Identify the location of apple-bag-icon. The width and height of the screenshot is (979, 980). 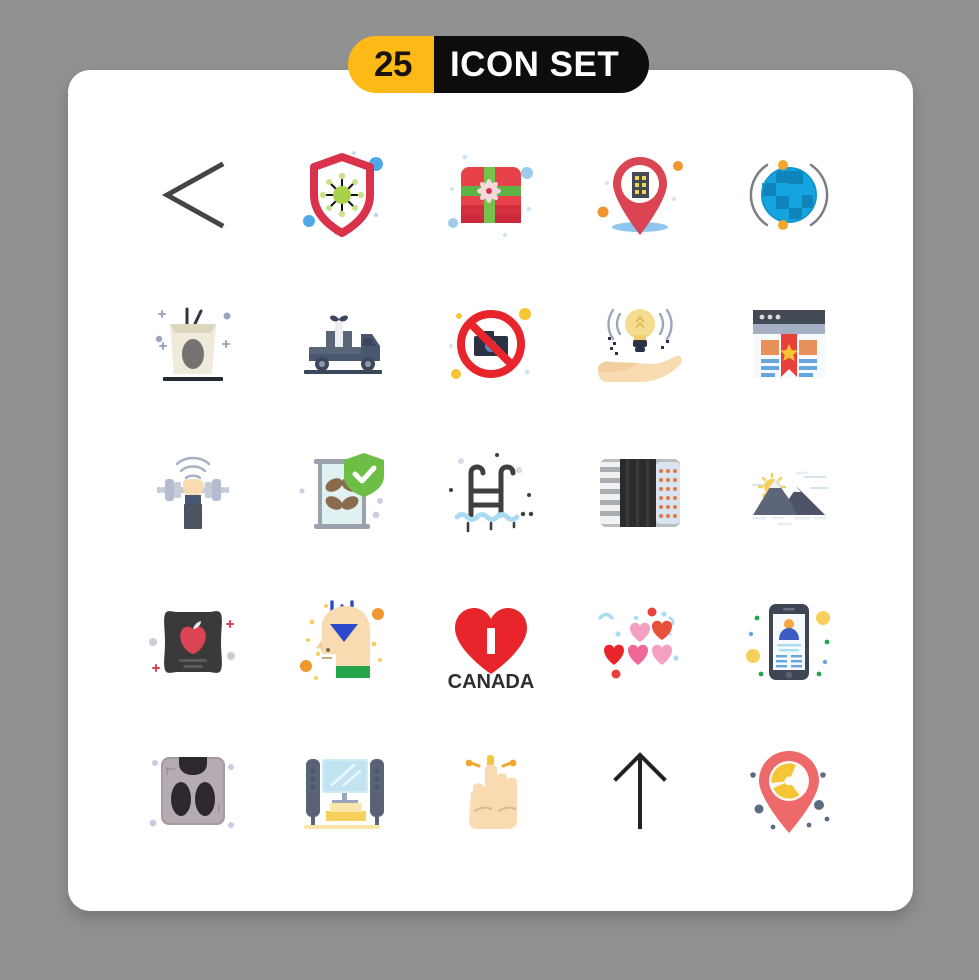
(191, 641).